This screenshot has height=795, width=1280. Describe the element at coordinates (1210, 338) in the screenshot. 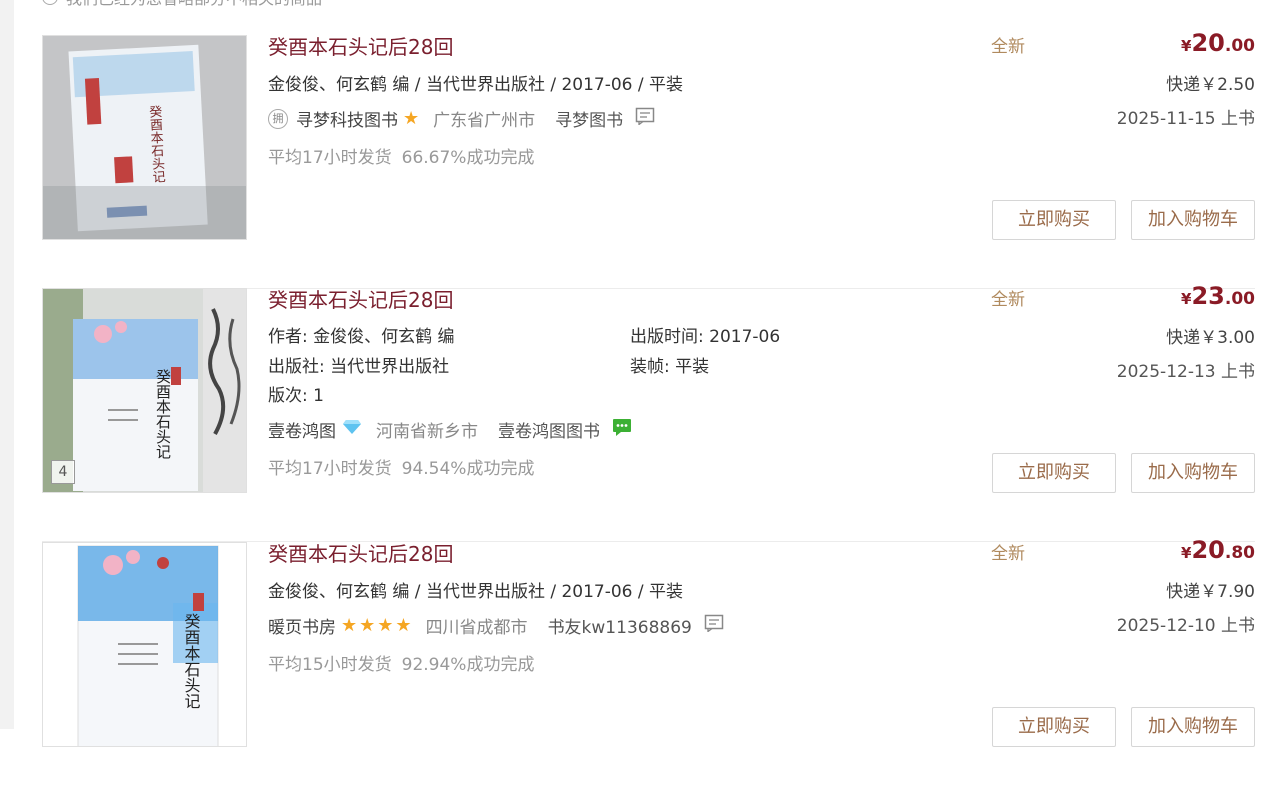

I see `shipping-fee: 快递￥3.00` at that location.